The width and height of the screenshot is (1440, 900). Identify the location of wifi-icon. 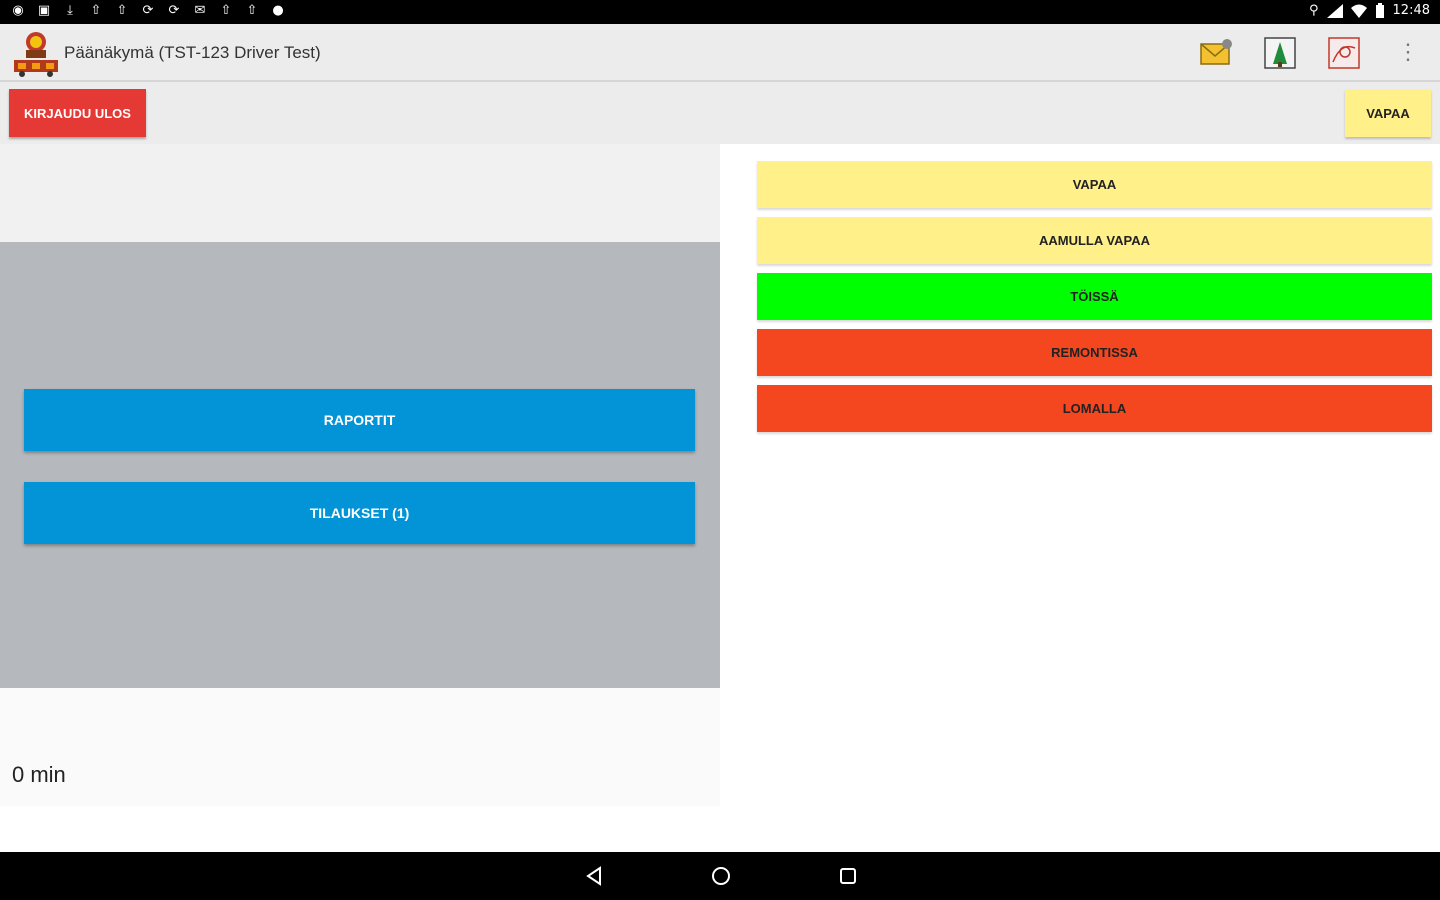
(1358, 11).